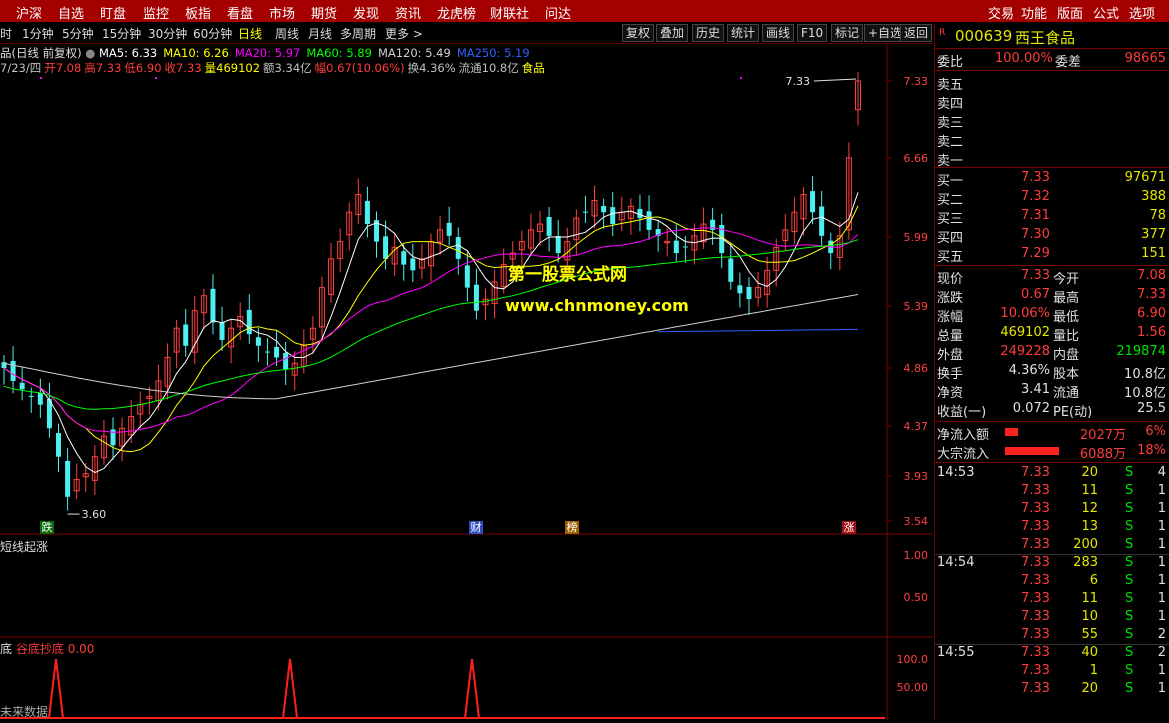 This screenshot has width=1169, height=723. Describe the element at coordinates (1052, 410) in the screenshot. I see `stat-row-7: 收益(一) 0.072 PE(动) 25.5` at that location.